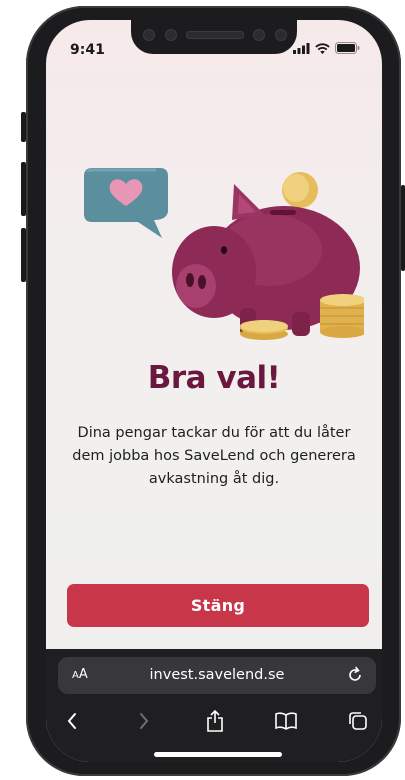 The width and height of the screenshot is (405, 780). What do you see at coordinates (403, 228) in the screenshot?
I see `power-button` at bounding box center [403, 228].